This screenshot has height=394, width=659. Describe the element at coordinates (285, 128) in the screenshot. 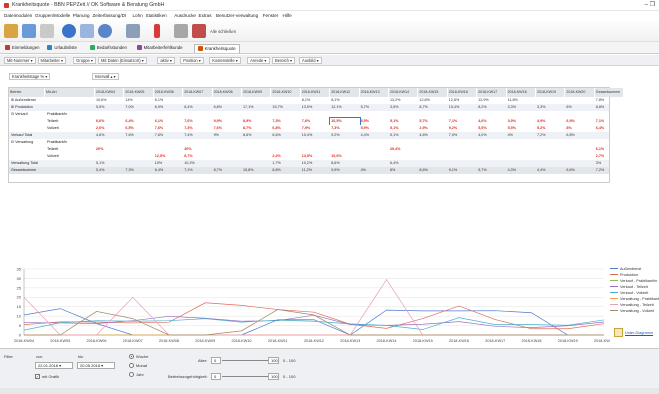

I see `table-cell: 6,8%` at that location.